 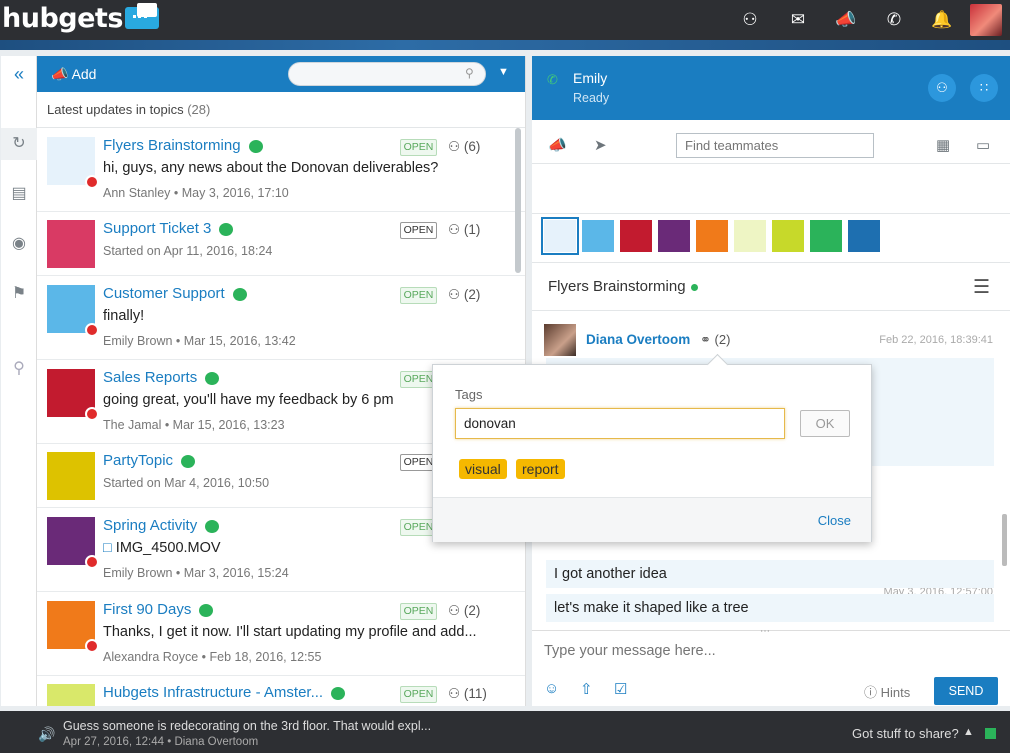 I want to click on caret-up-icon: ▲, so click(x=968, y=732).